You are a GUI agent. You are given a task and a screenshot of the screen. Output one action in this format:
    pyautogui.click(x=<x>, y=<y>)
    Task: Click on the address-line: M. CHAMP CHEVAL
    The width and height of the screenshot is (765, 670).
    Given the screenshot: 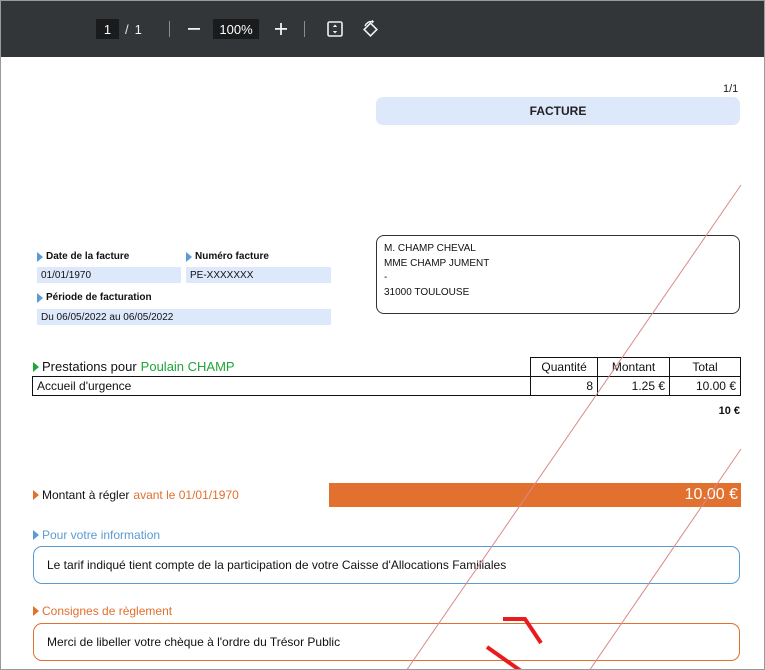 What is the action you would take?
    pyautogui.click(x=430, y=248)
    